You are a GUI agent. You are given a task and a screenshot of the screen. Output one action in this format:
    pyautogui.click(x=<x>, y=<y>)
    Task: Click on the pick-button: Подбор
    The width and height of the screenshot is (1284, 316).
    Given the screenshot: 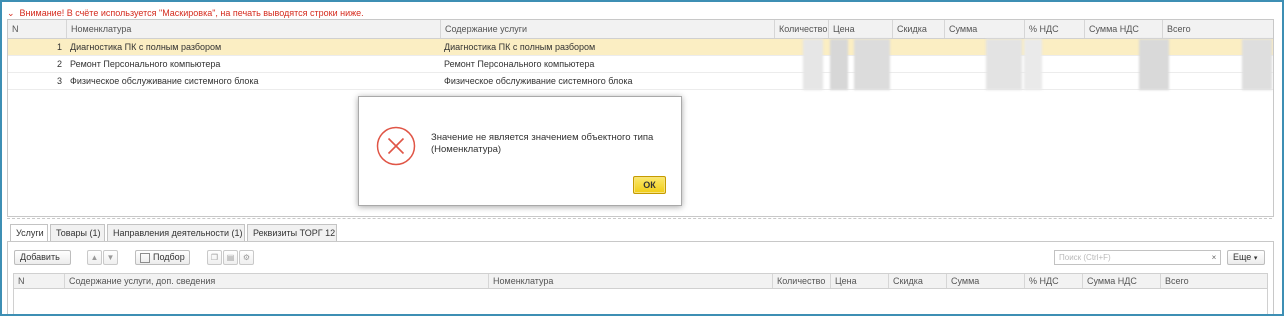 What is the action you would take?
    pyautogui.click(x=162, y=257)
    